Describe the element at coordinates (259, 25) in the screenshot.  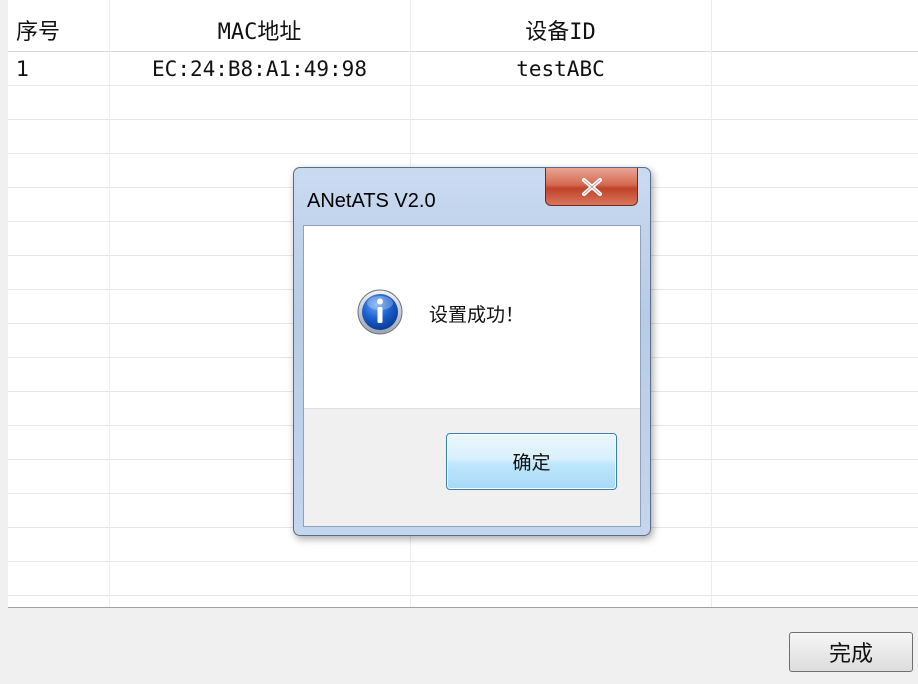
I see `header-mac-address: MAC地址` at that location.